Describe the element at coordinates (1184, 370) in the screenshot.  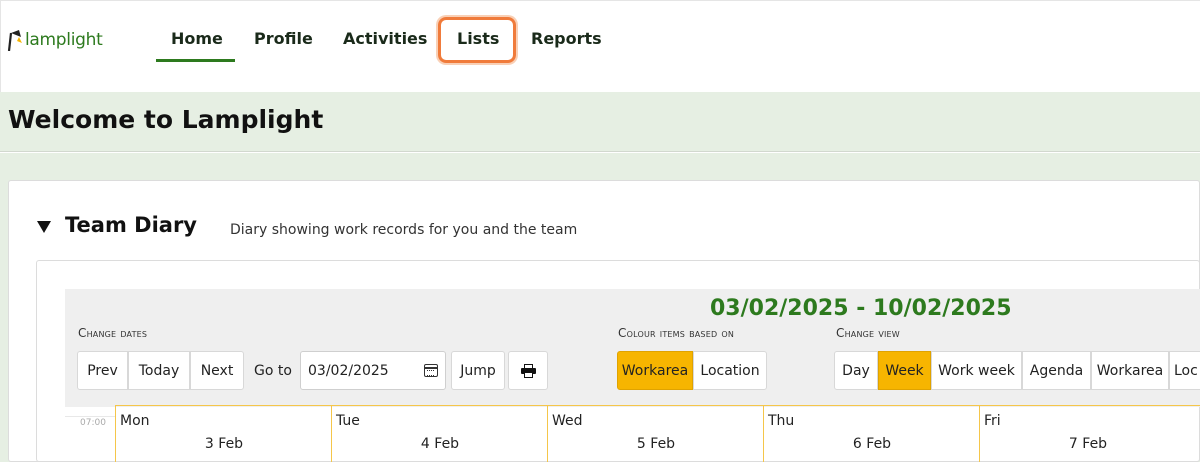
I see `view-location-button: Loc` at that location.